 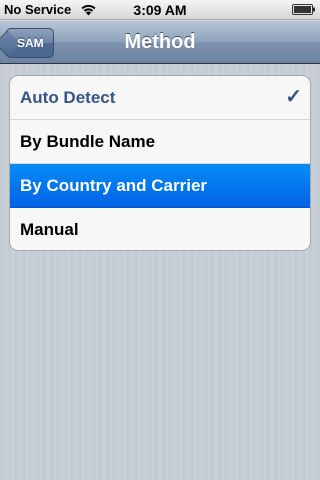 I want to click on checkmark-icon: ✓, so click(x=293, y=97).